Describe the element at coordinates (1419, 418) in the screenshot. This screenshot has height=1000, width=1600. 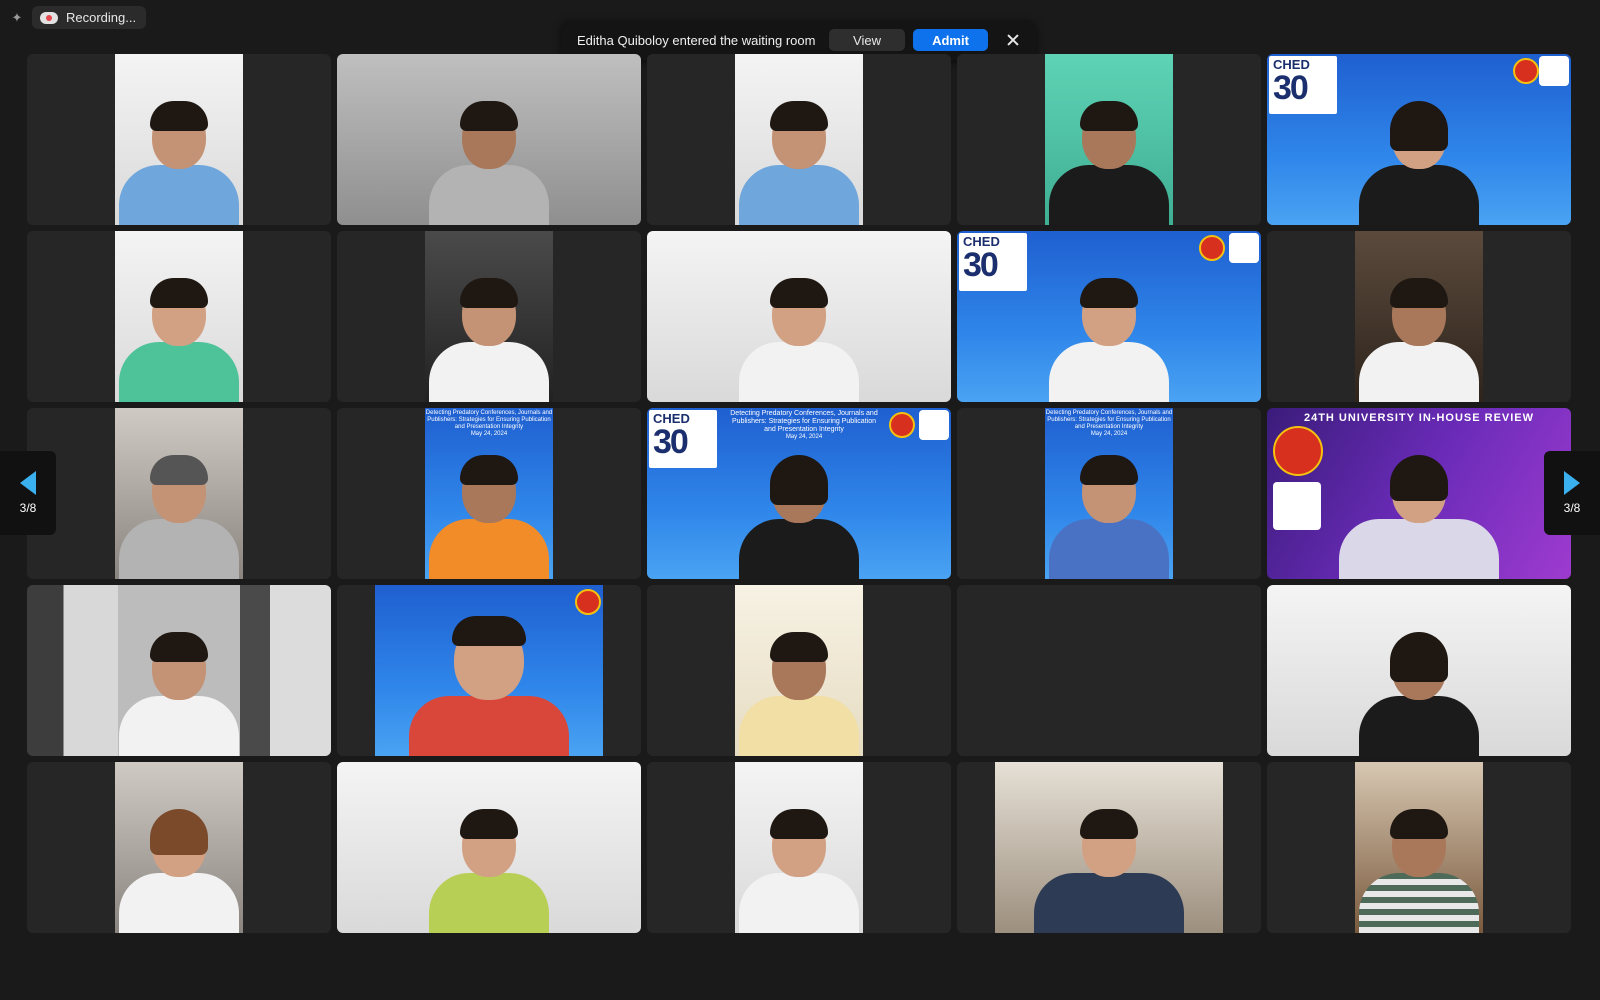
I see `review-banner-title: 24TH UNIVERSITY IN-HOUSE REVIEW` at that location.